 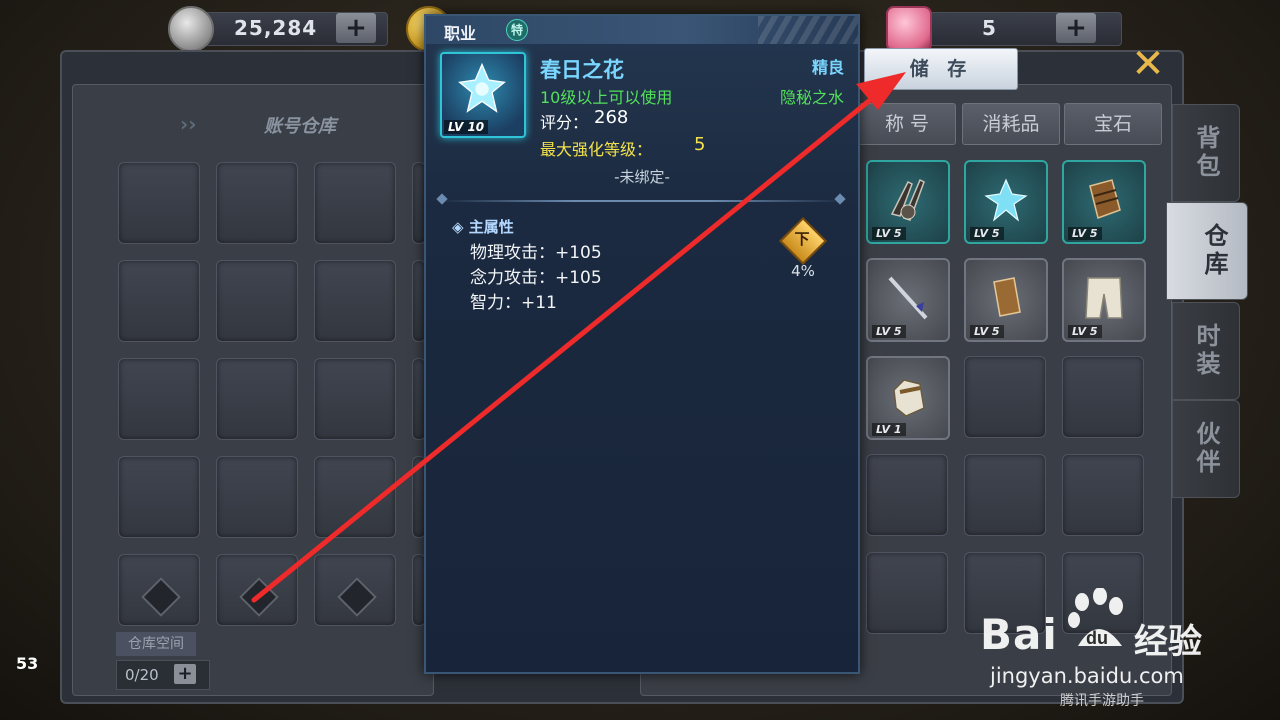 What do you see at coordinates (1148, 64) in the screenshot?
I see `close-icon: ✕` at bounding box center [1148, 64].